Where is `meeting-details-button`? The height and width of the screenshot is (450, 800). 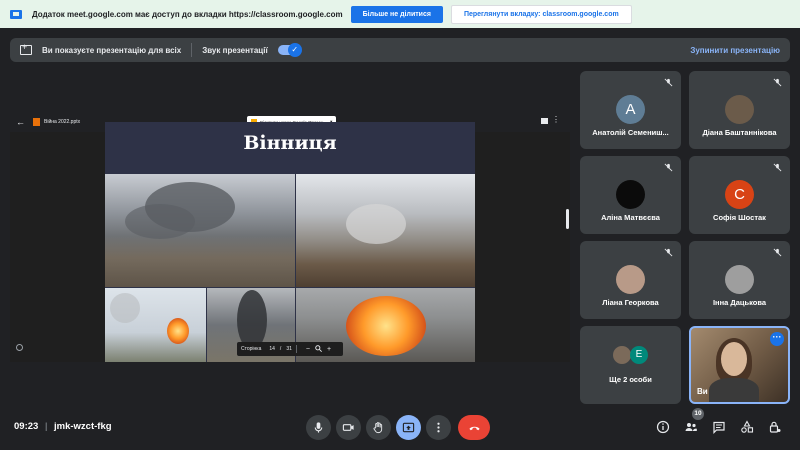
meeting-details-button is located at coordinates (663, 427).